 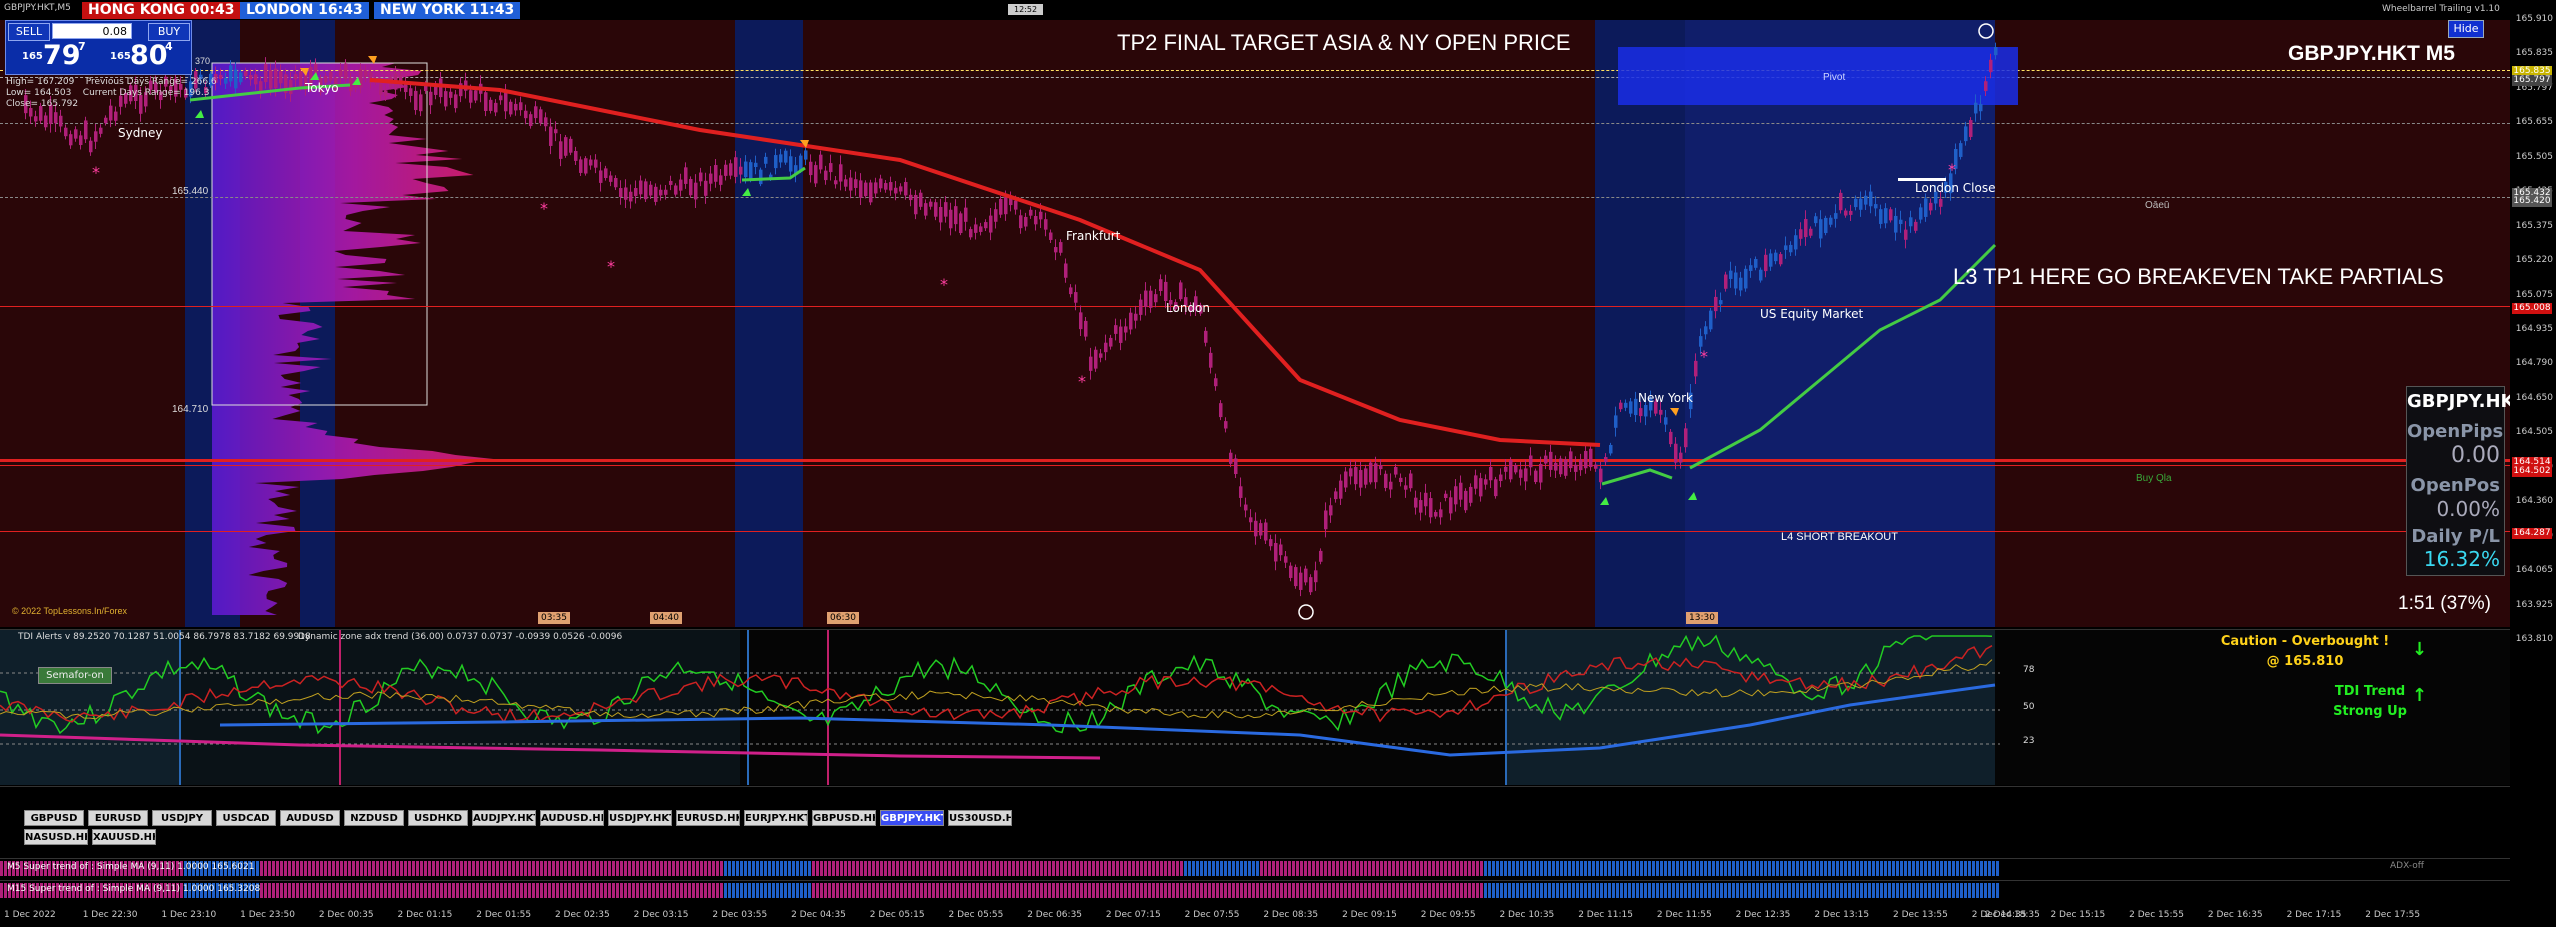 What do you see at coordinates (425, 915) in the screenshot?
I see `time-tick: 2 Dec 01:15` at bounding box center [425, 915].